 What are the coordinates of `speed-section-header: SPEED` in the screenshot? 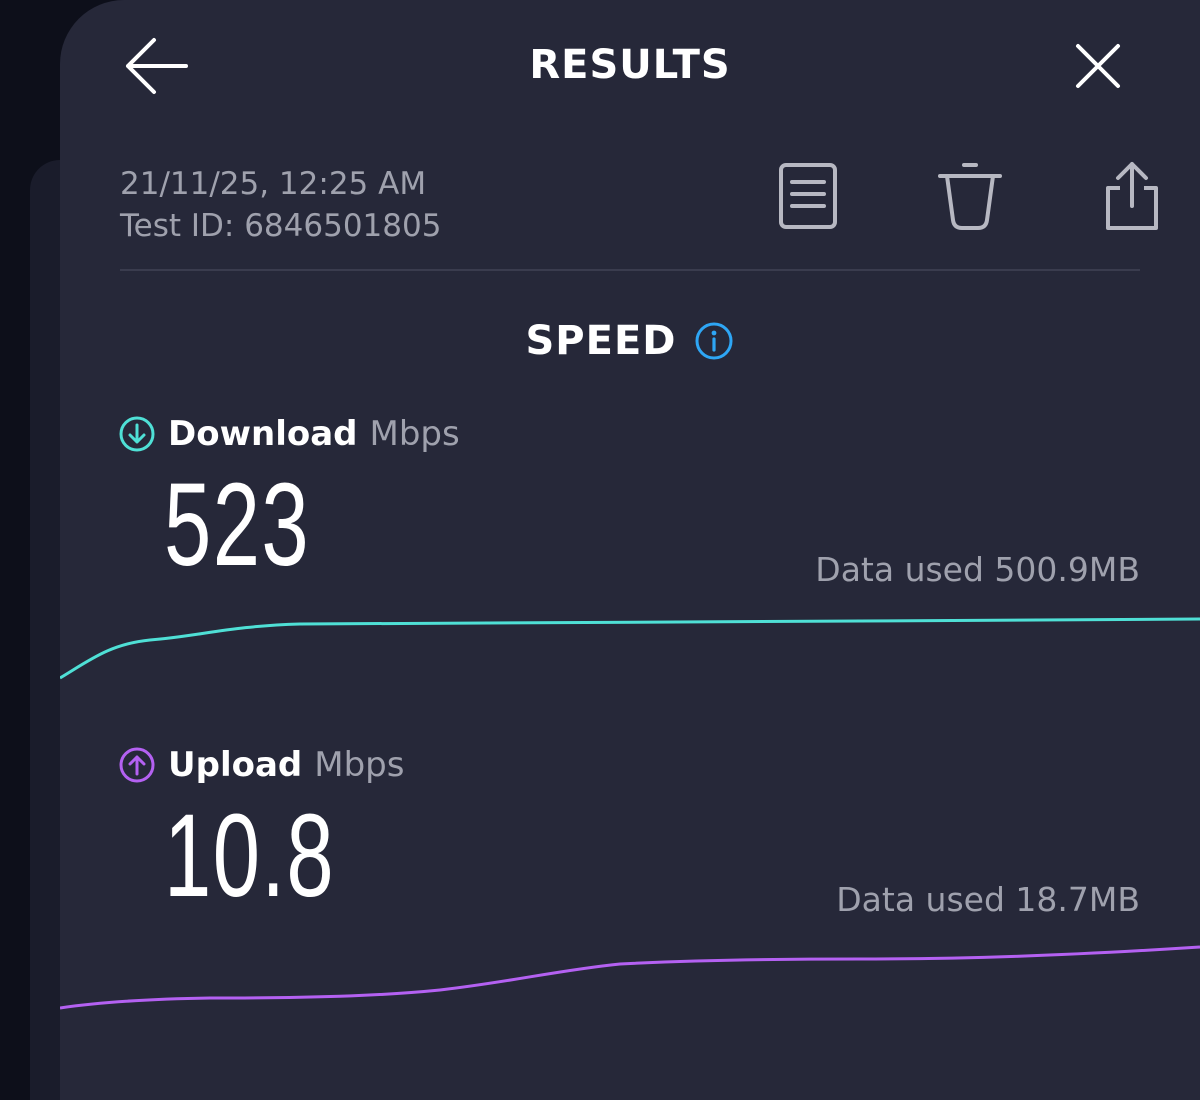 It's located at (630, 341).